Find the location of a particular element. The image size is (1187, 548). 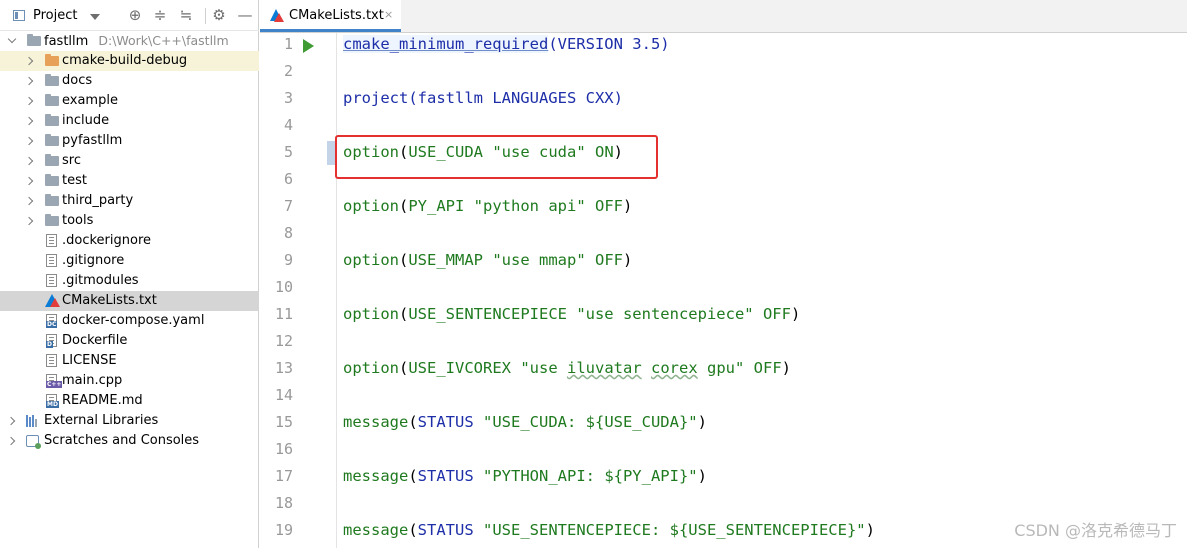

tree-item-include: include is located at coordinates (129, 121).